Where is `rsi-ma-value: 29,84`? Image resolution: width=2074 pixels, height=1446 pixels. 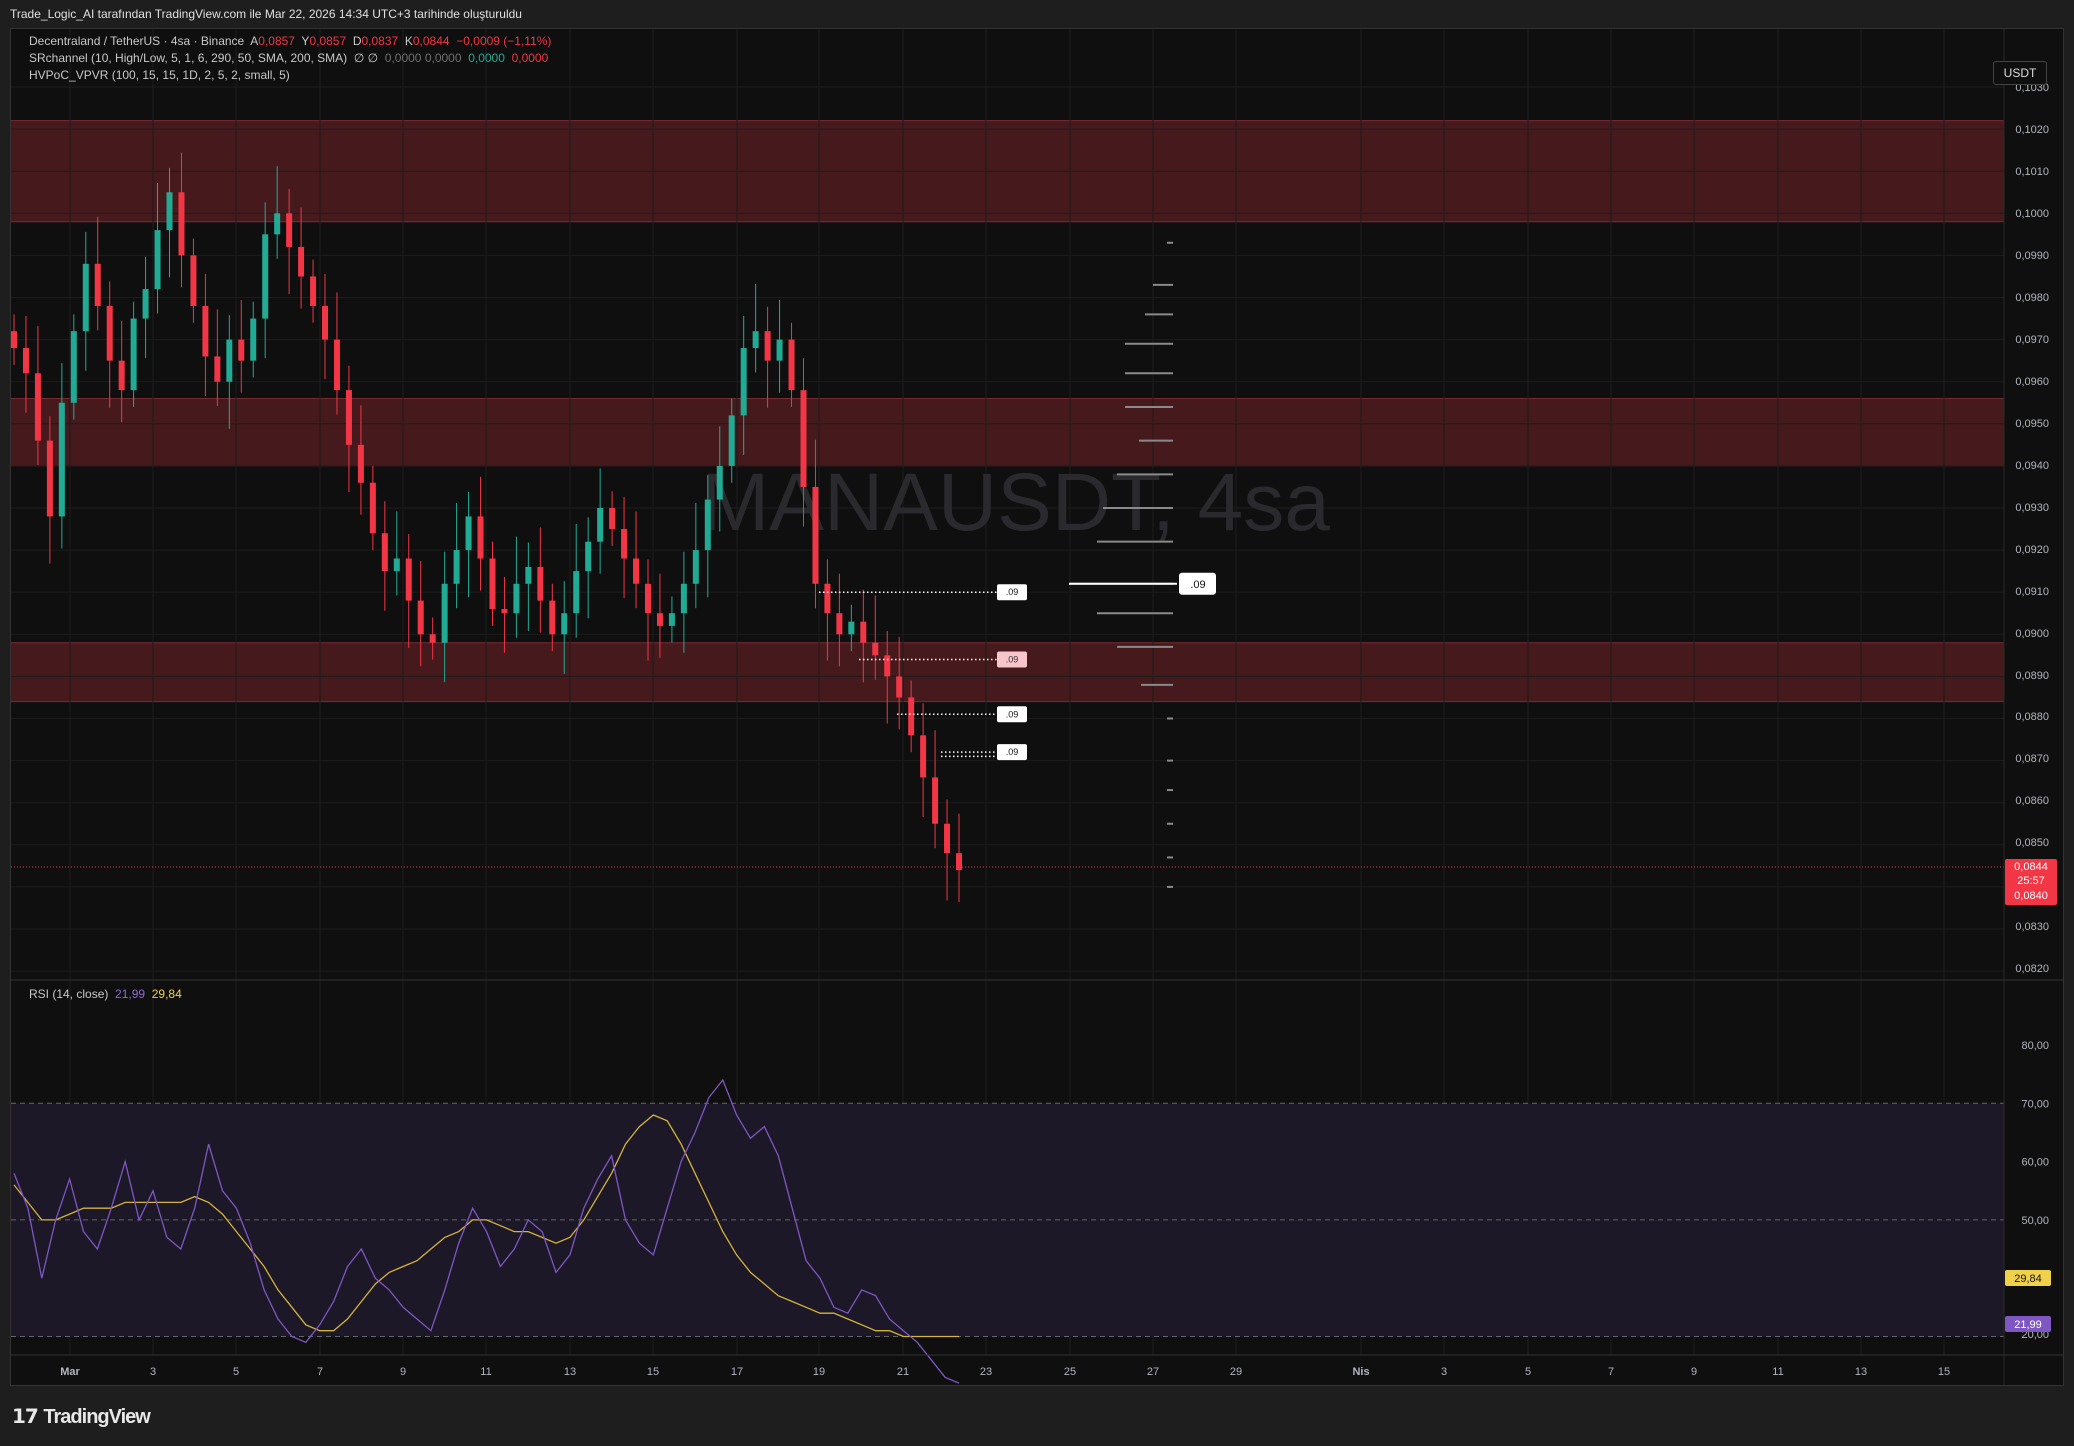
rsi-ma-value: 29,84 is located at coordinates (166, 994).